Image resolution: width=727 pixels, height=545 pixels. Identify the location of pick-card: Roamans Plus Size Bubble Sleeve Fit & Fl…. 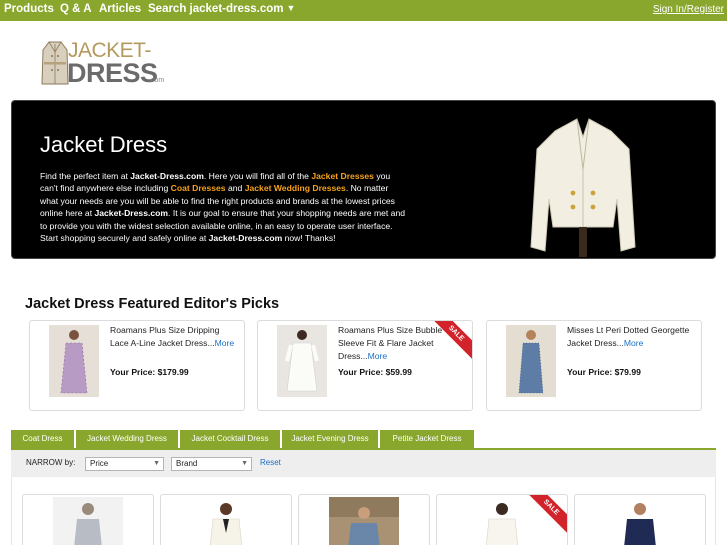
(365, 365).